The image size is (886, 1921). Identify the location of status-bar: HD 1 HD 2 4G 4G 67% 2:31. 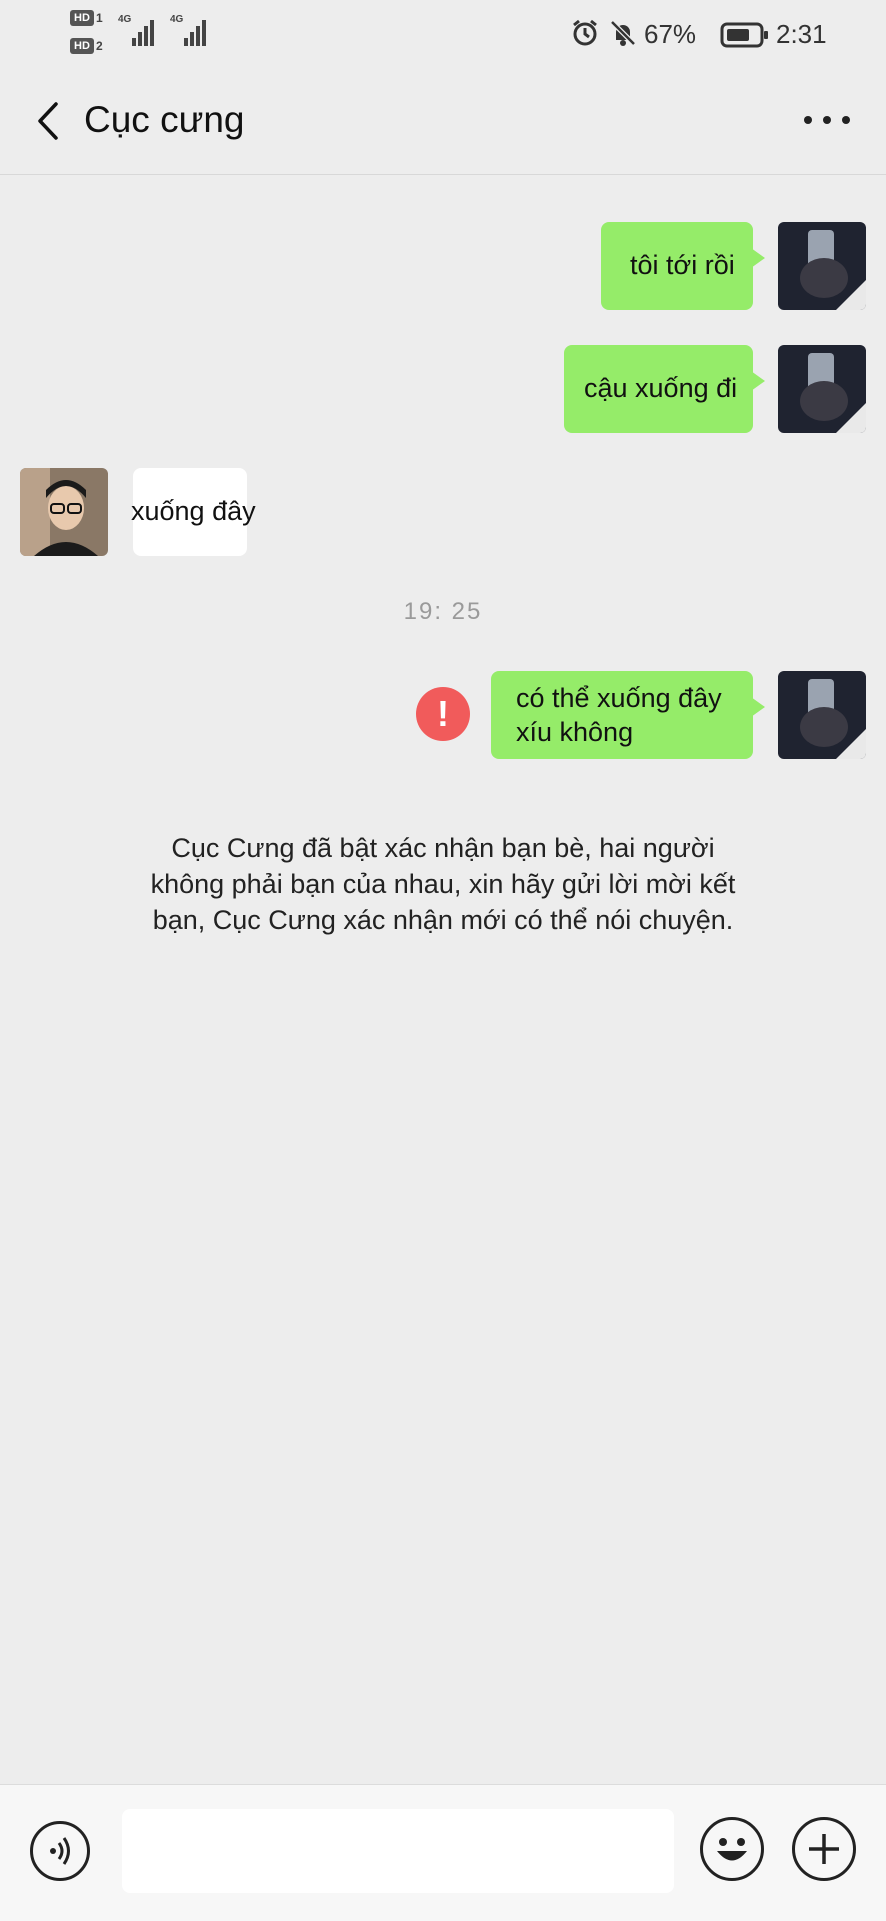
(443, 33).